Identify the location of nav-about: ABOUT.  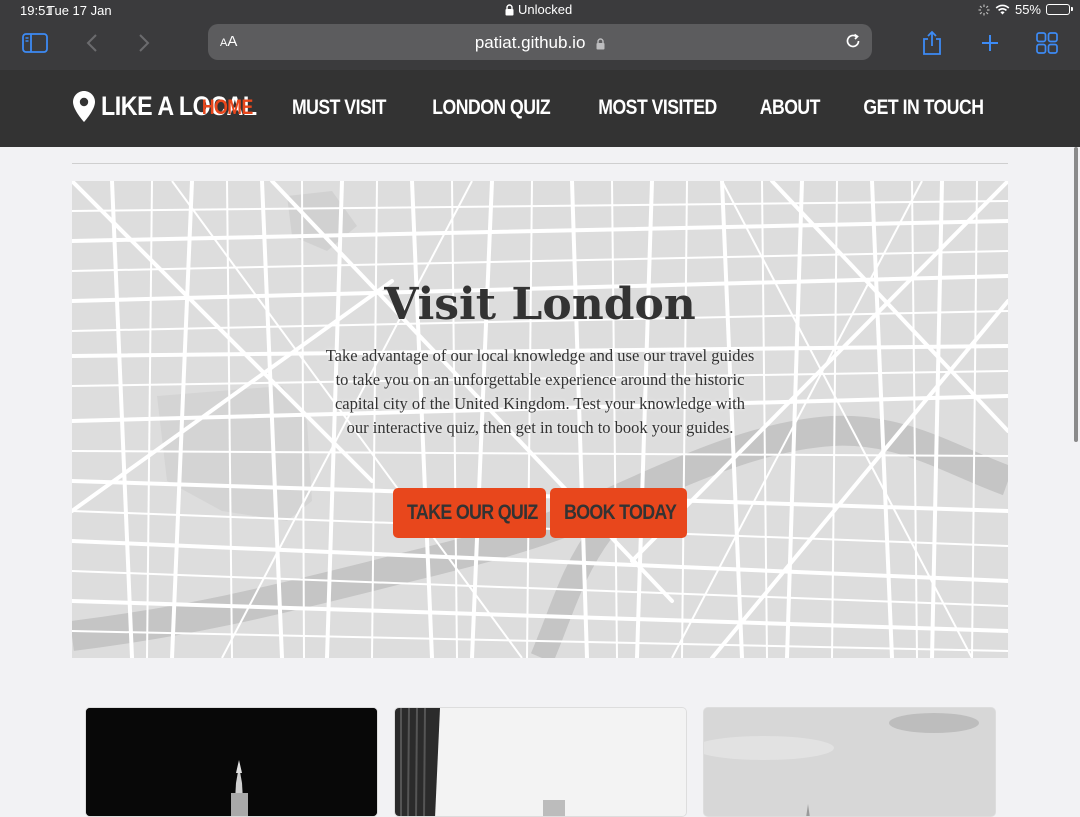
(790, 108).